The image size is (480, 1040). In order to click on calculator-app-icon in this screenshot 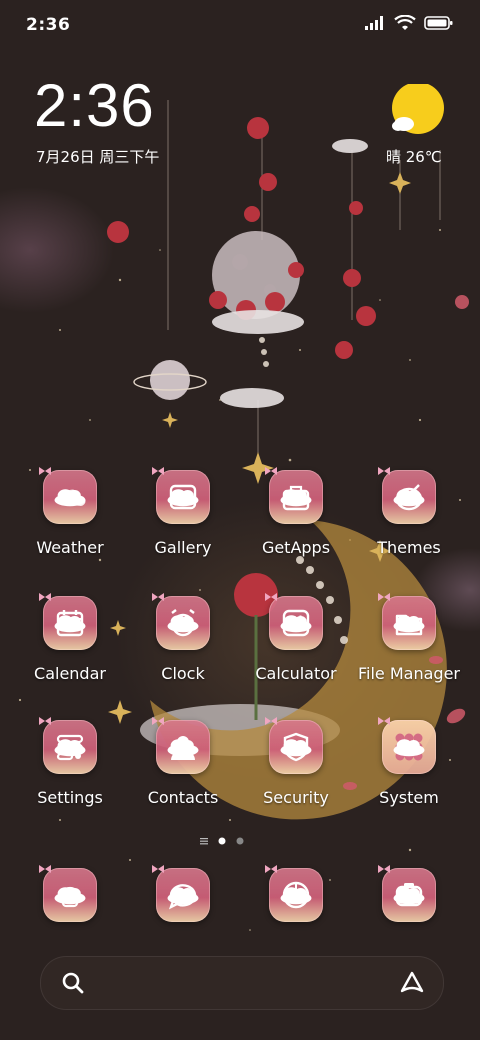, I will do `click(296, 623)`.